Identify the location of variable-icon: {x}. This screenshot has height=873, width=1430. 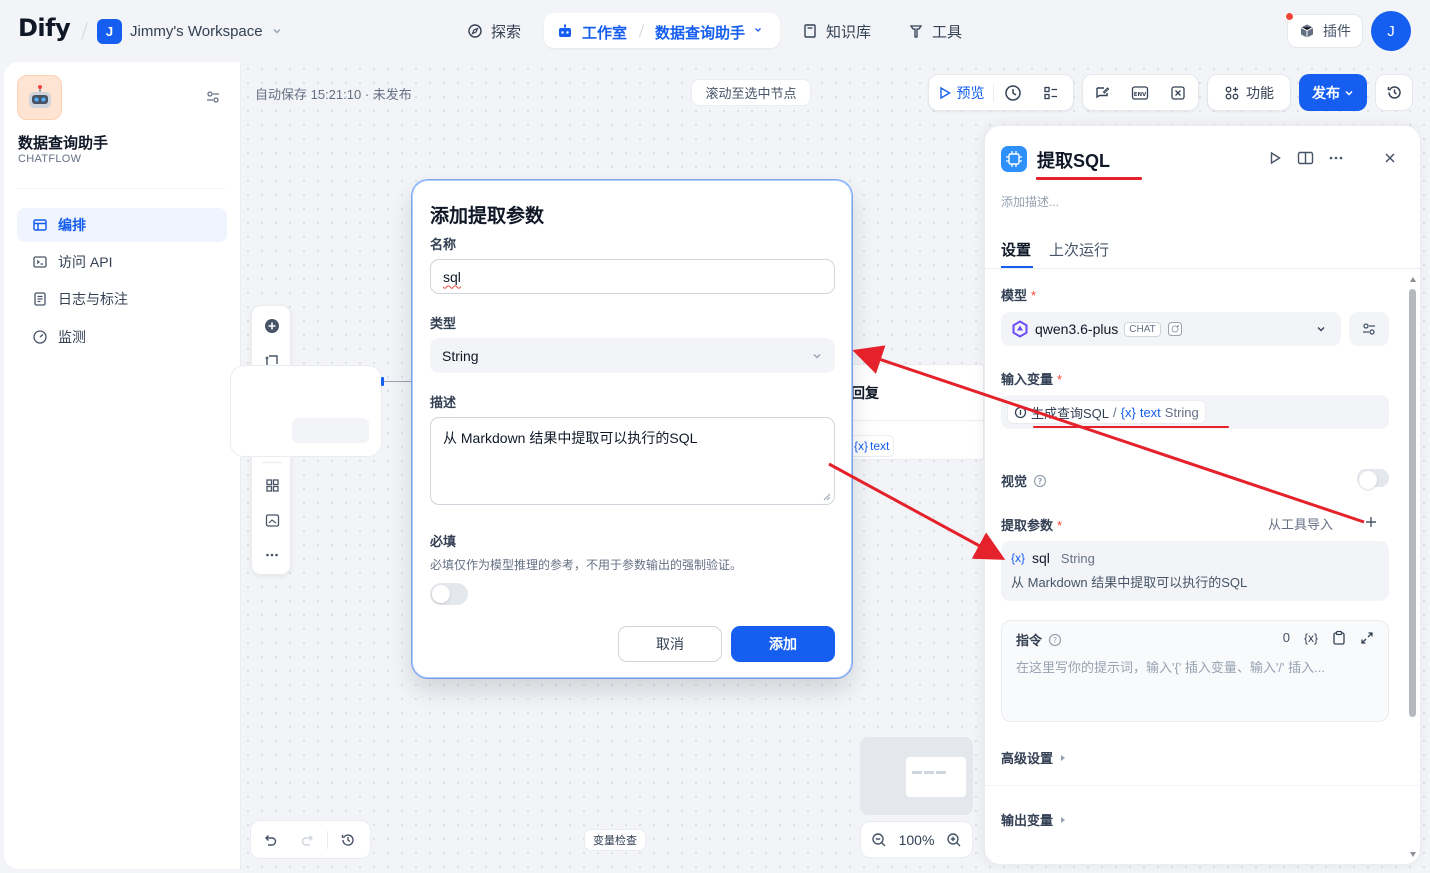
(1018, 558).